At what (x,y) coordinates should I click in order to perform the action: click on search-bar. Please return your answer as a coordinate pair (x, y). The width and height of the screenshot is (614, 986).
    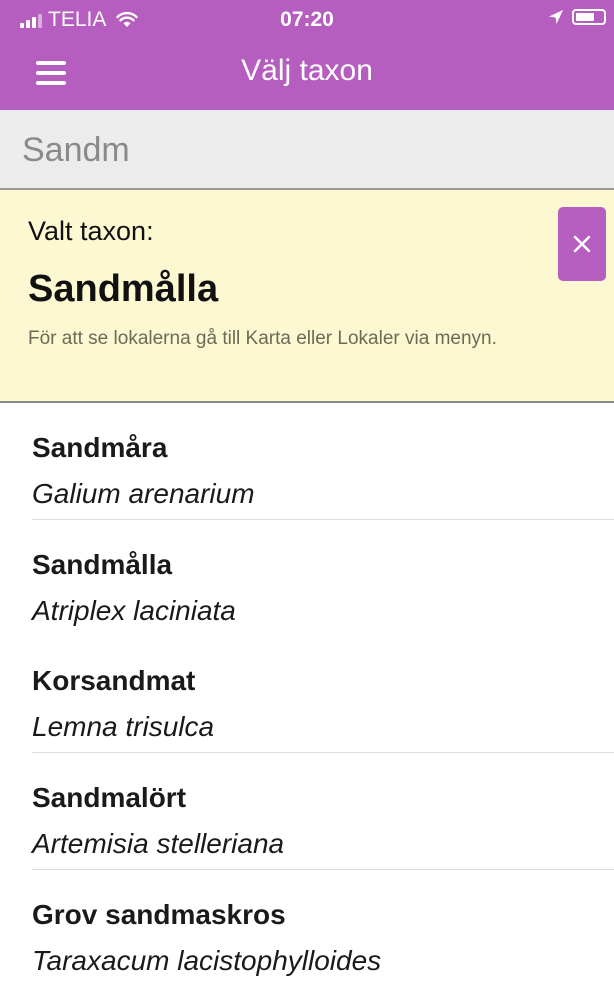
    Looking at the image, I should click on (307, 150).